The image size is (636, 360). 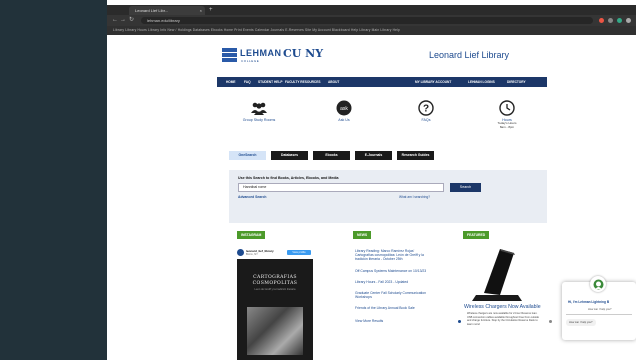 I want to click on chat-message-input: How can I help you?, so click(x=581, y=322).